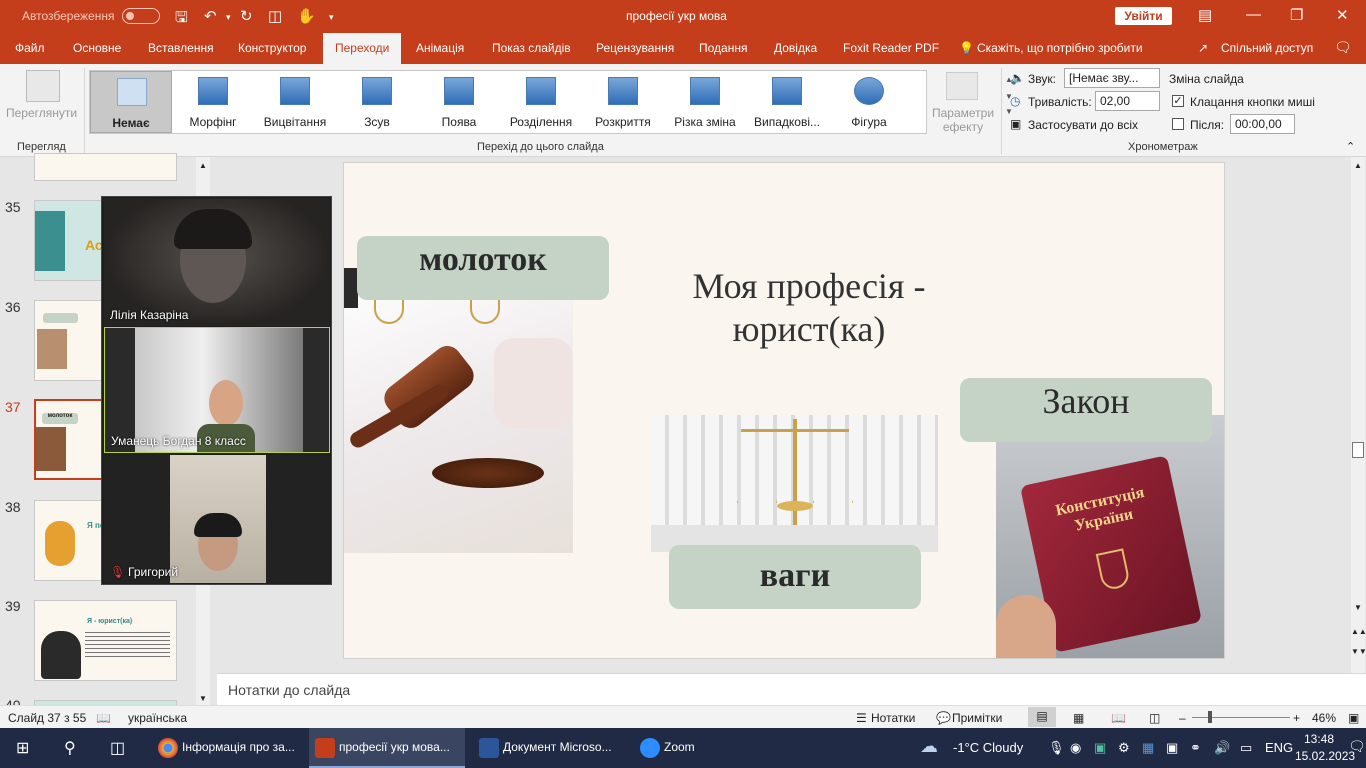 This screenshot has height=768, width=1366. I want to click on tab-insert: Вставлення, so click(181, 48).